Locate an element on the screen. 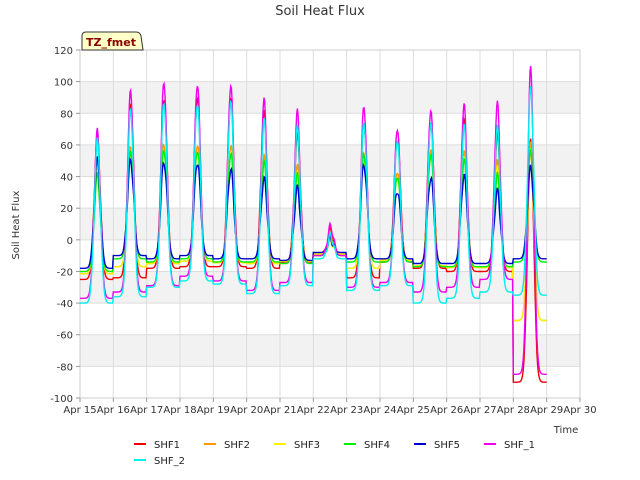 This screenshot has height=480, width=640. legend-label: SHF_1 is located at coordinates (519, 445).